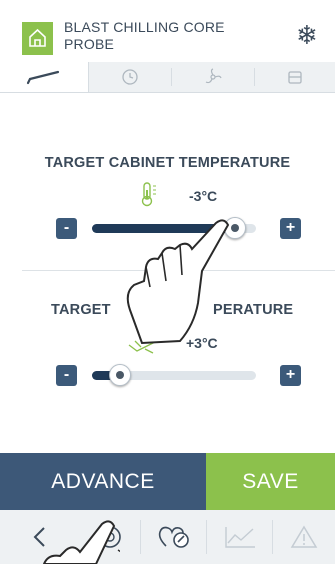 This screenshot has width=335, height=564. Describe the element at coordinates (66, 228) in the screenshot. I see `cabinet-decrease-button: -` at that location.